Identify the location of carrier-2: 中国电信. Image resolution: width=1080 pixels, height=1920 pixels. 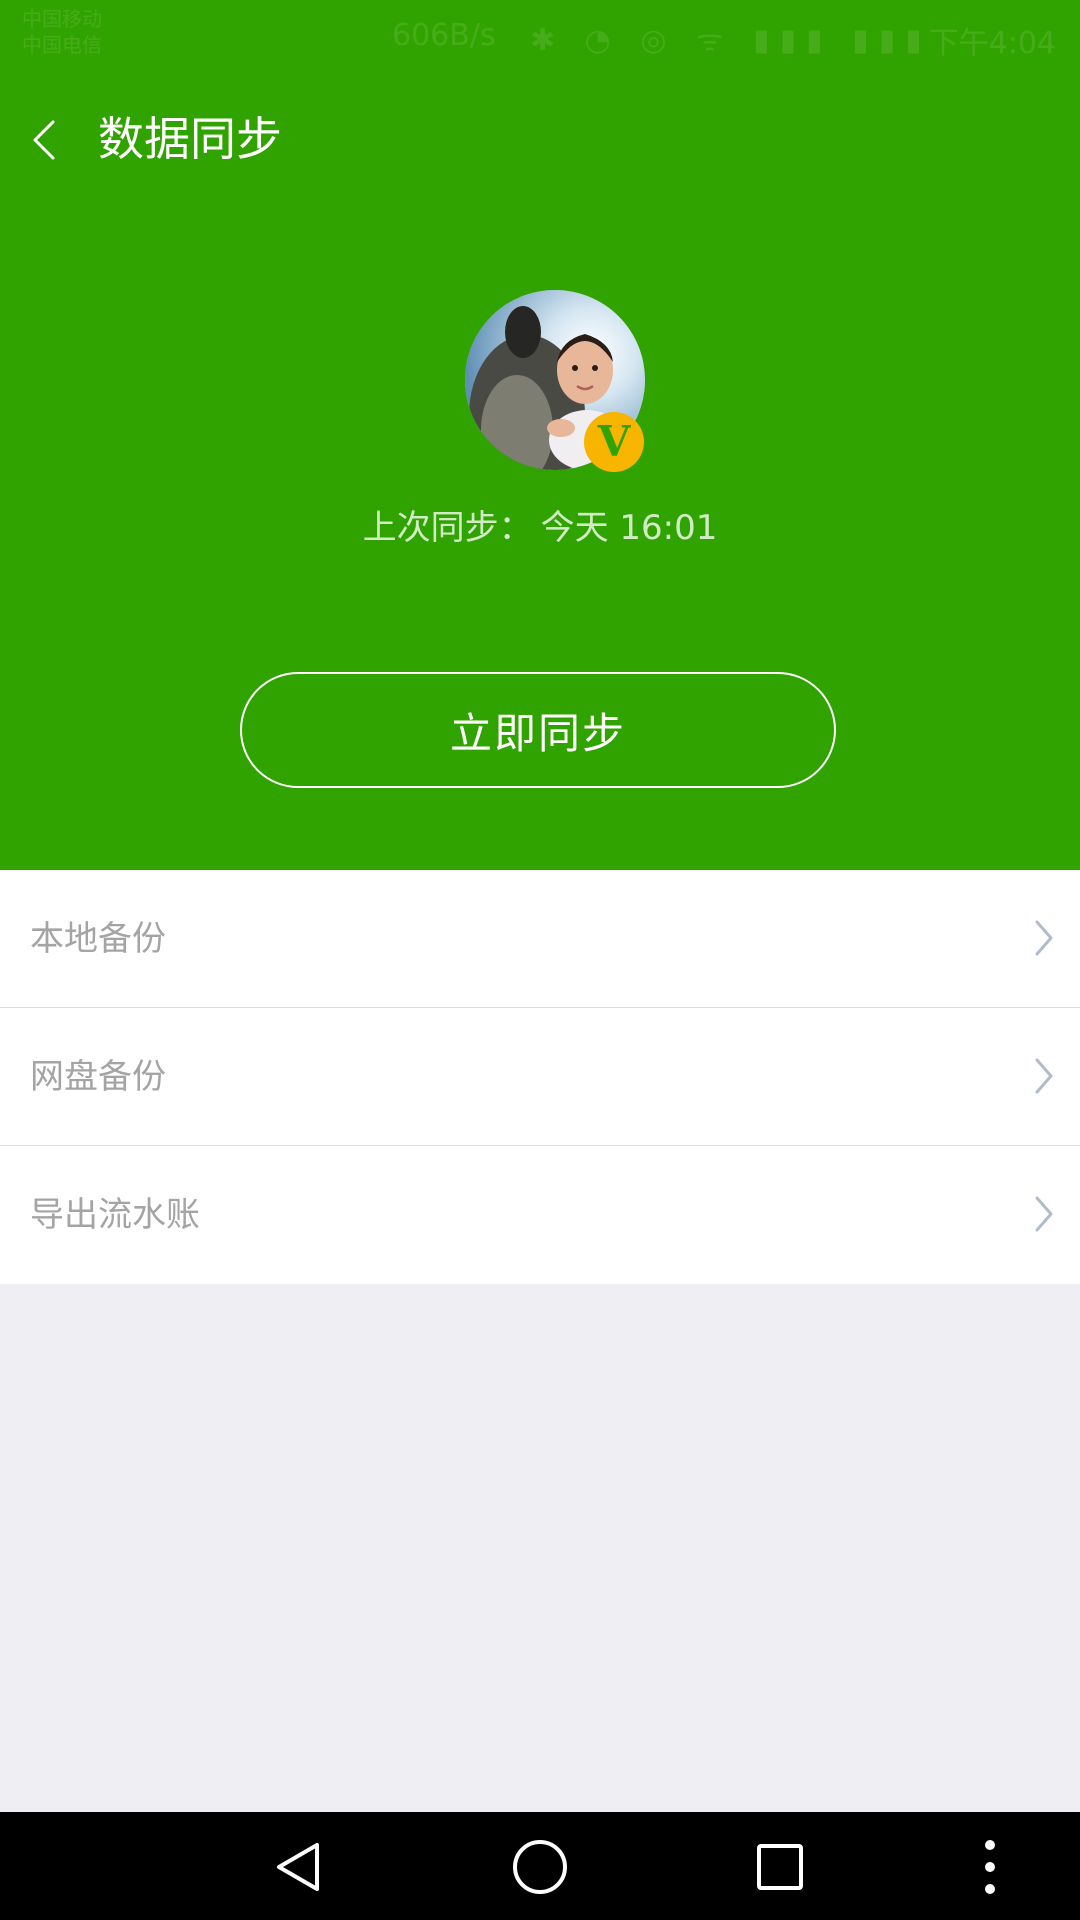
(62, 45).